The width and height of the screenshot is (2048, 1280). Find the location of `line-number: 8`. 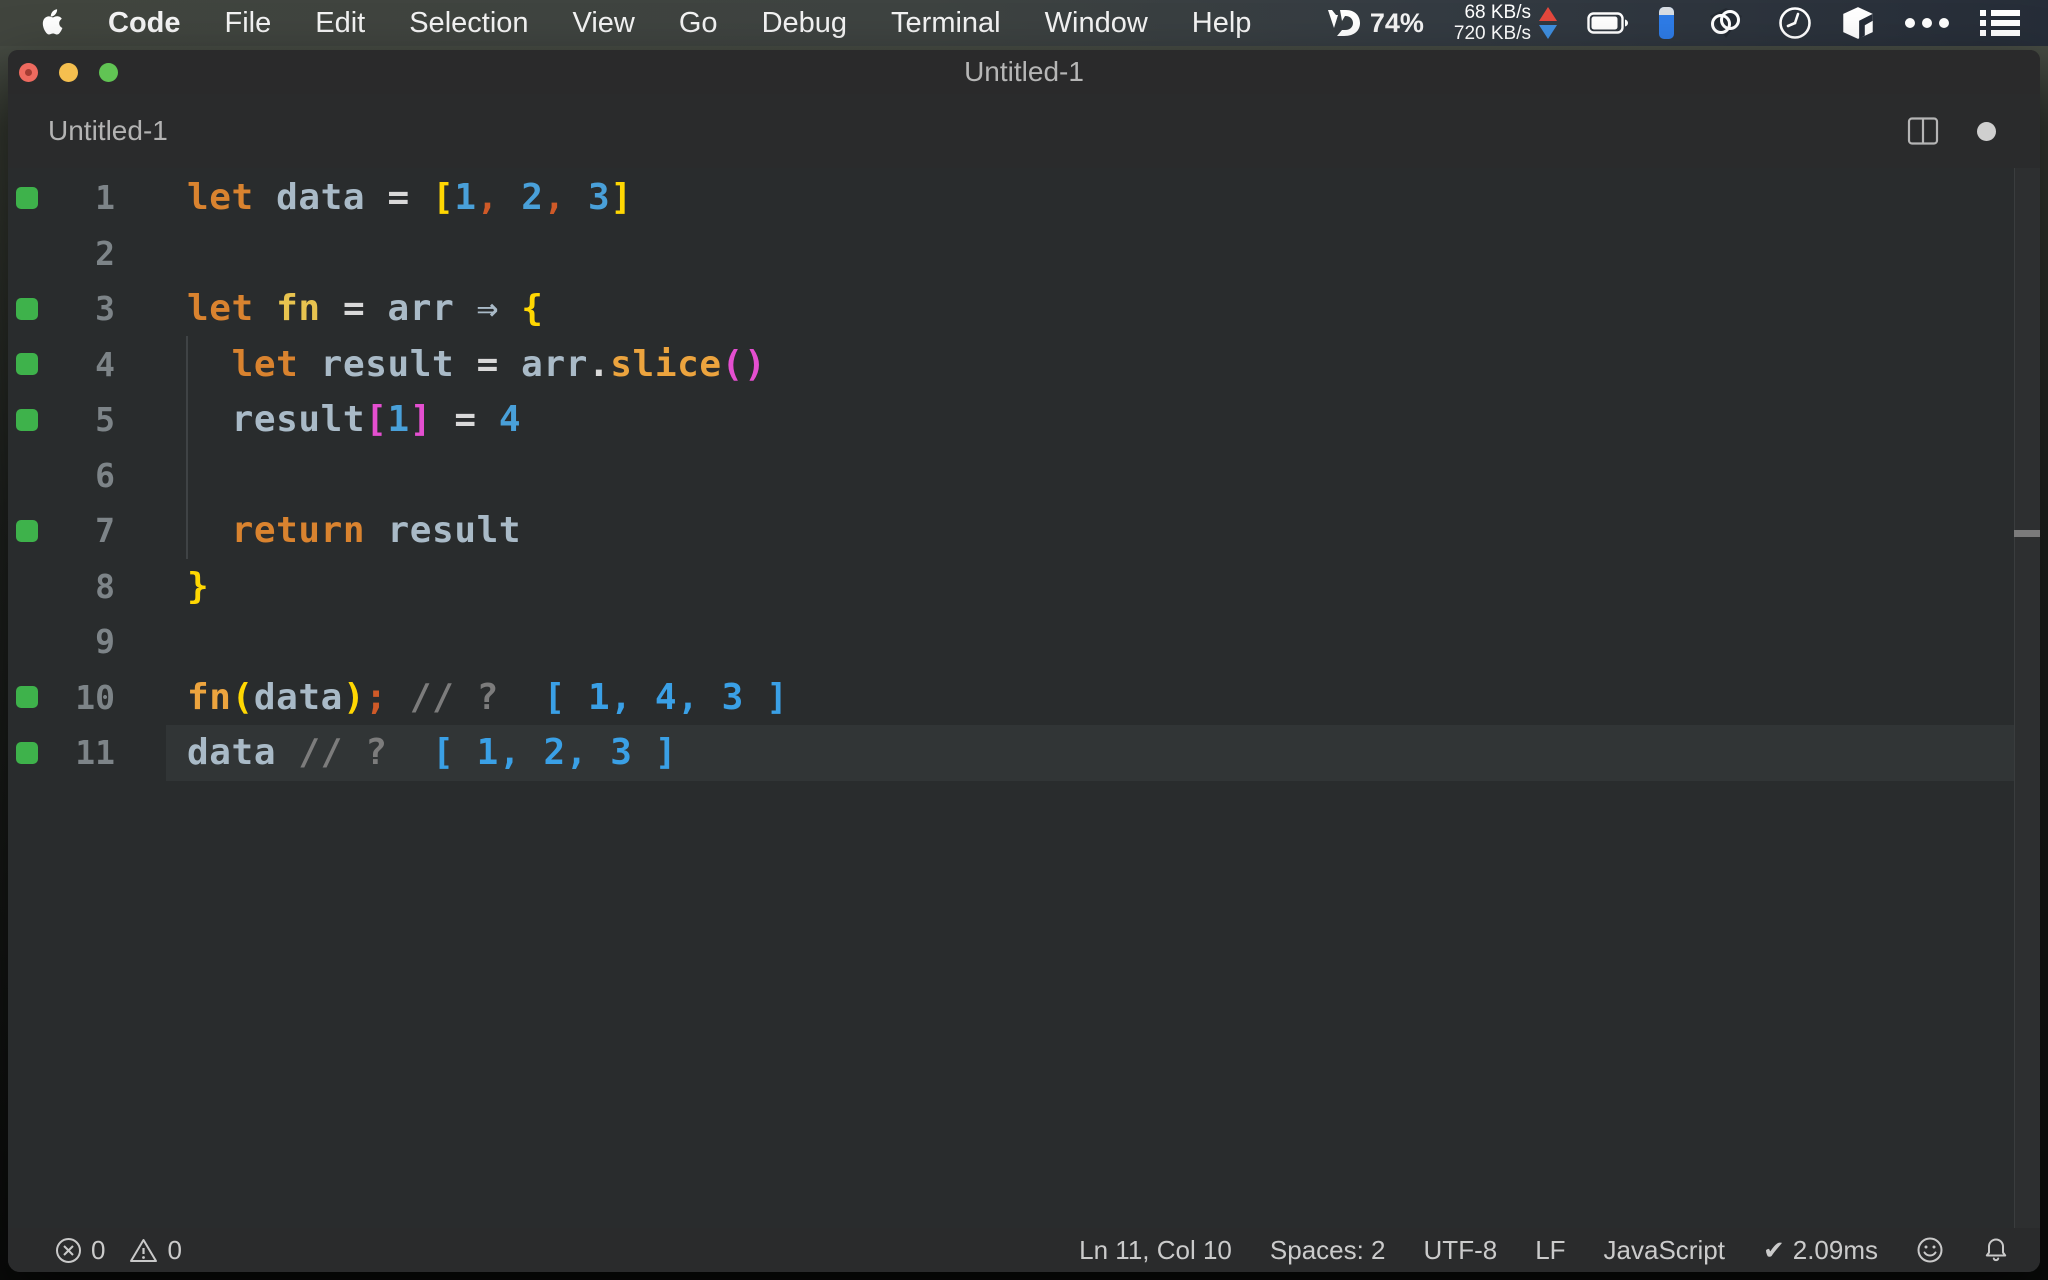

line-number: 8 is located at coordinates (105, 586).